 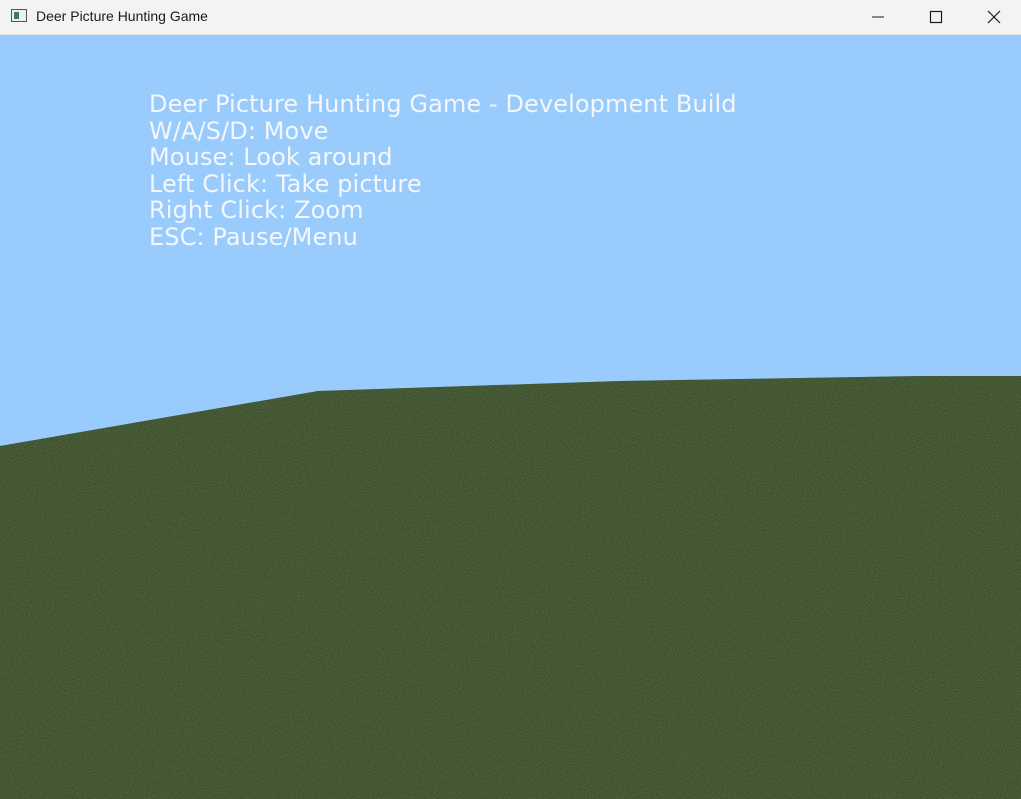 I want to click on maximize-button, so click(x=936, y=17).